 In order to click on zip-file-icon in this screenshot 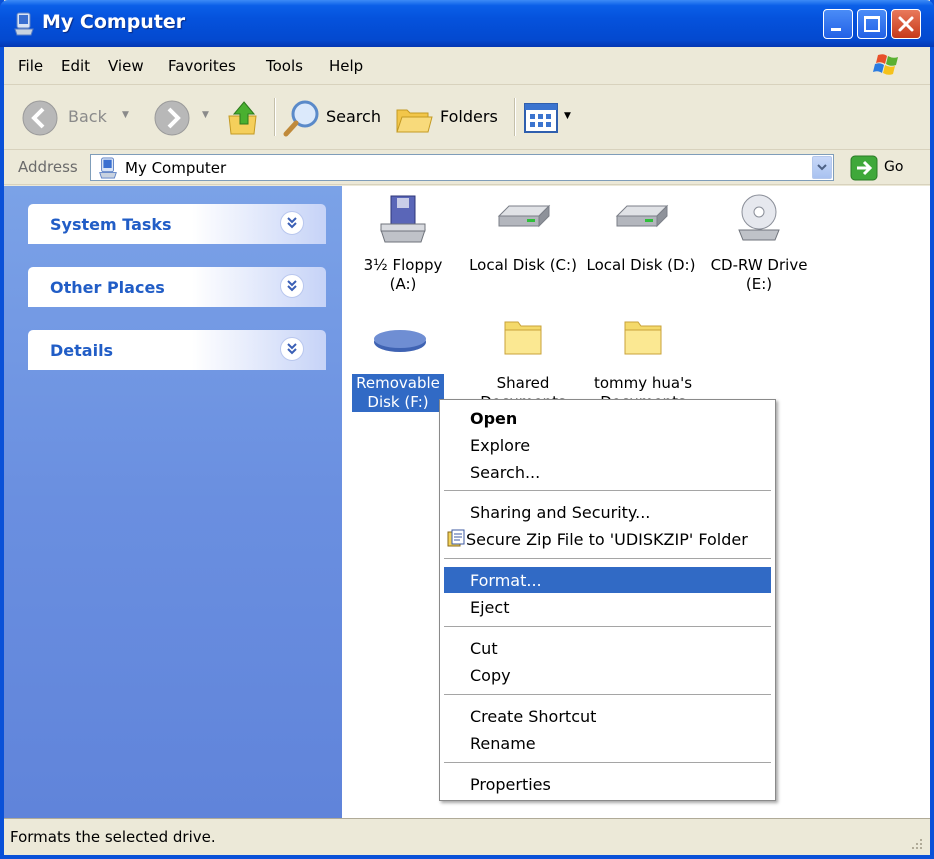, I will do `click(456, 538)`.